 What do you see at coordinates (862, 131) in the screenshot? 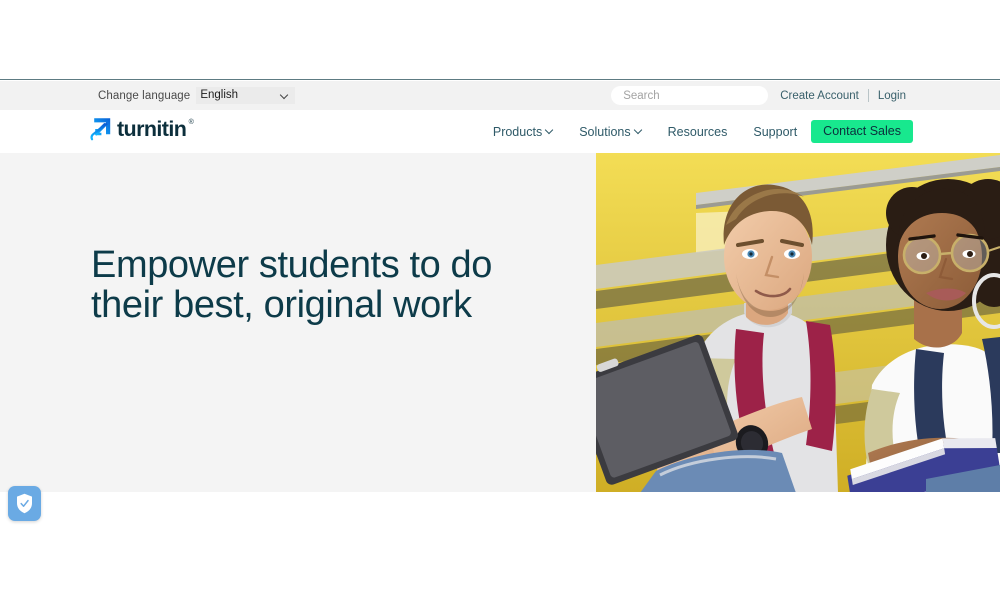
I see `contact-sales-button: Contact Sales` at bounding box center [862, 131].